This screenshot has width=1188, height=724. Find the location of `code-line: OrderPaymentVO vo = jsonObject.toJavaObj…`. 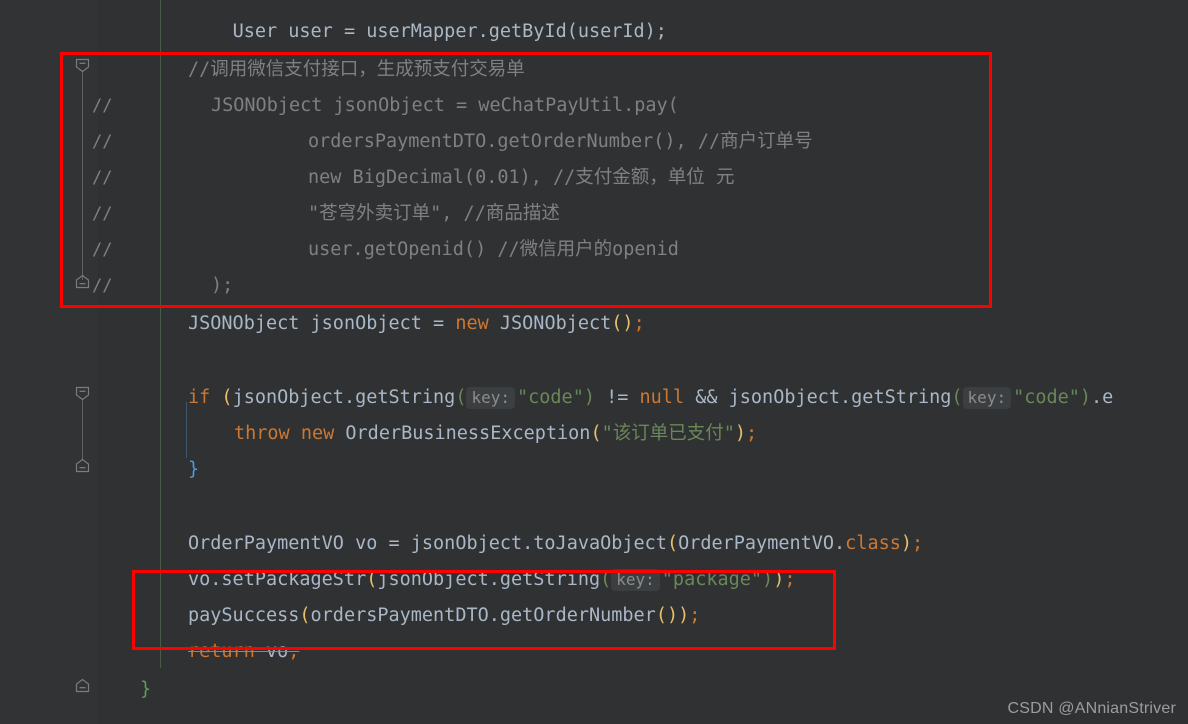

code-line: OrderPaymentVO vo = jsonObject.toJavaObj… is located at coordinates (461, 544).